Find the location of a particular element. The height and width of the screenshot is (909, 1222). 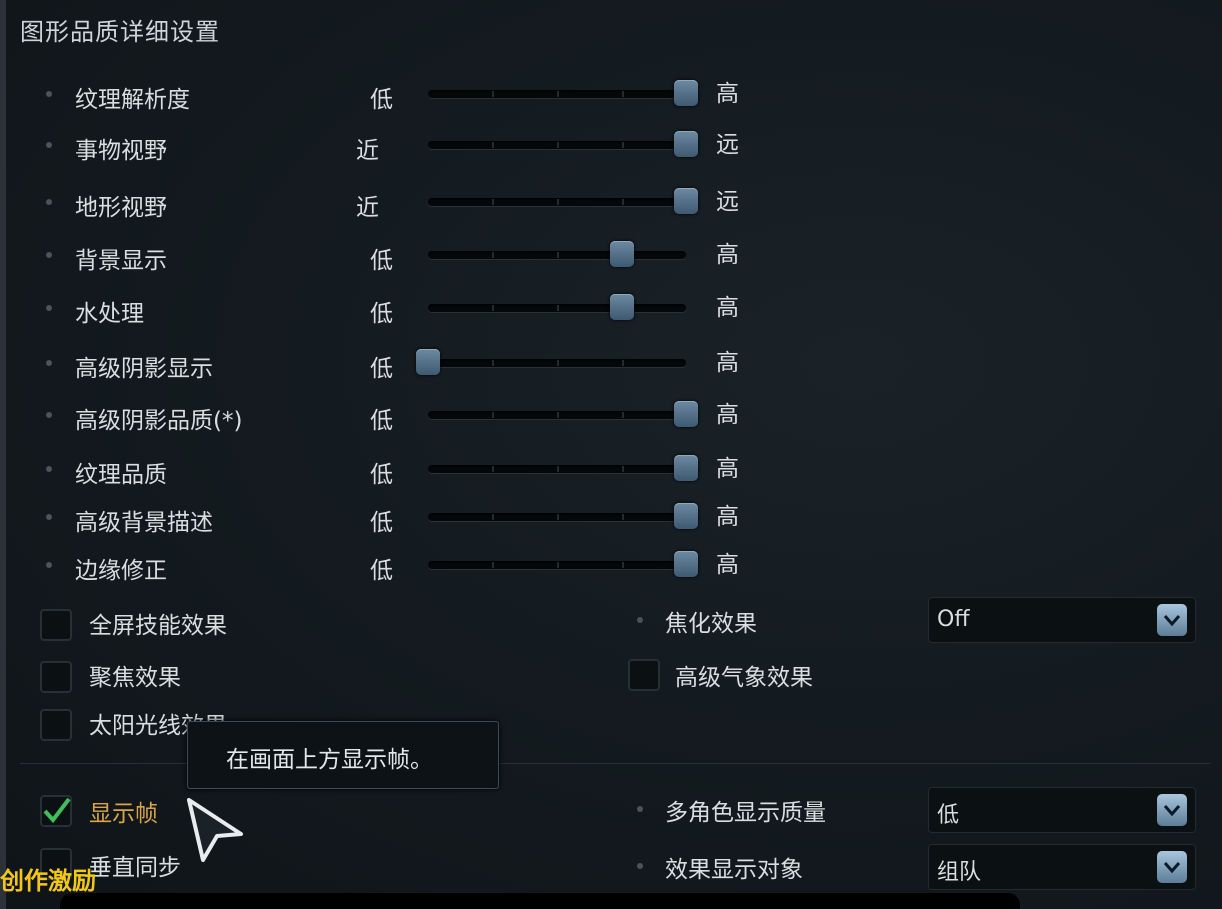

slider-row: 事物视野 近 远 is located at coordinates (400, 145).